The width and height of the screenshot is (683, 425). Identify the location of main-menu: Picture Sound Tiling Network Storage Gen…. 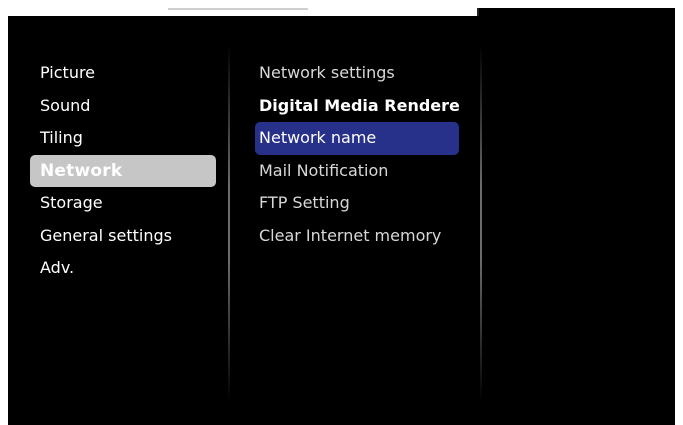
(123, 171).